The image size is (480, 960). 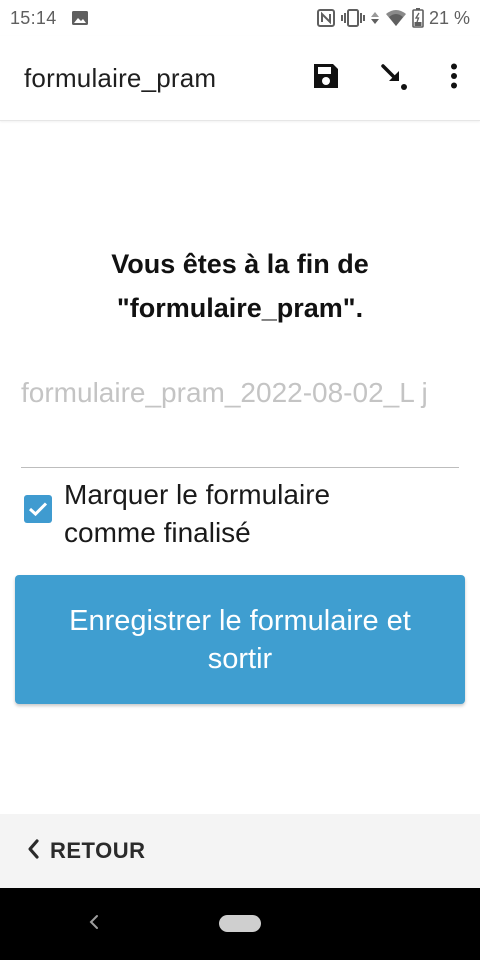 I want to click on save-form-button, so click(x=326, y=78).